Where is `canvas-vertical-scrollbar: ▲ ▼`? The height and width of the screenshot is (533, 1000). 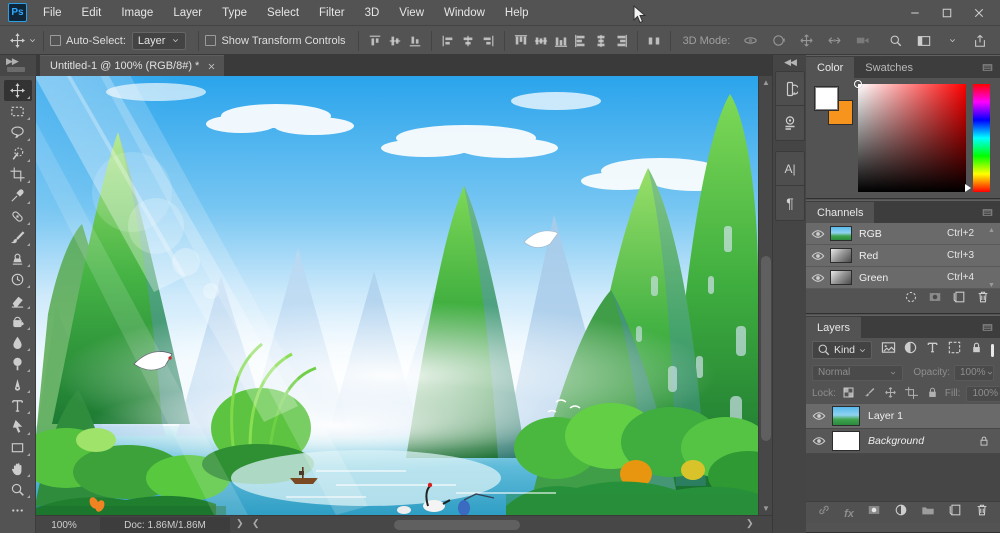
canvas-vertical-scrollbar: ▲ ▼ is located at coordinates (765, 295).